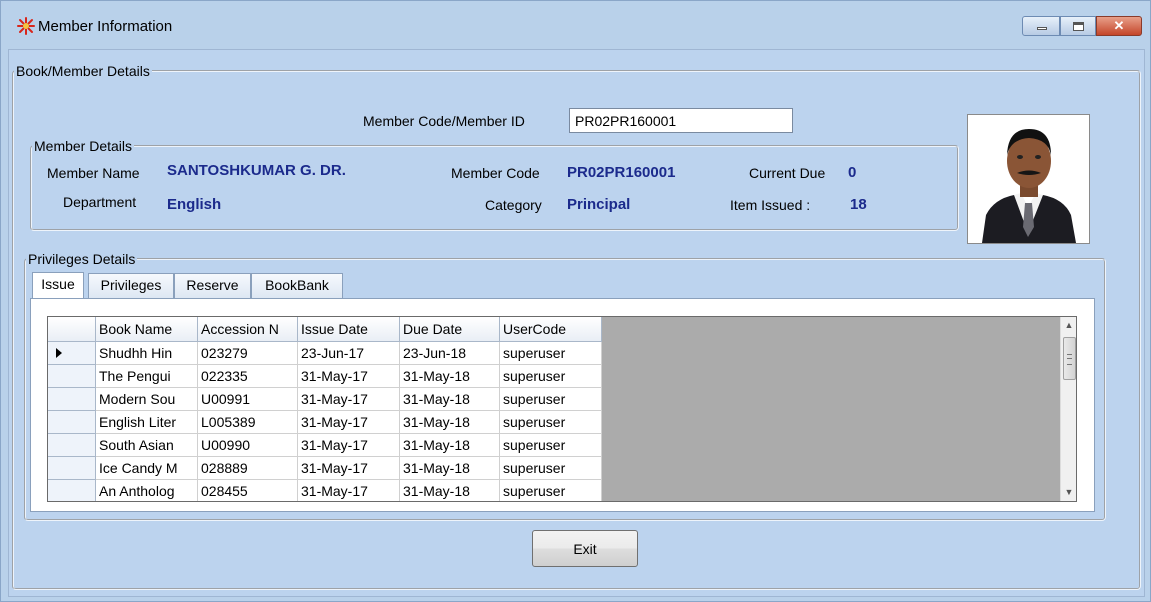  I want to click on minimize-button, so click(1041, 26).